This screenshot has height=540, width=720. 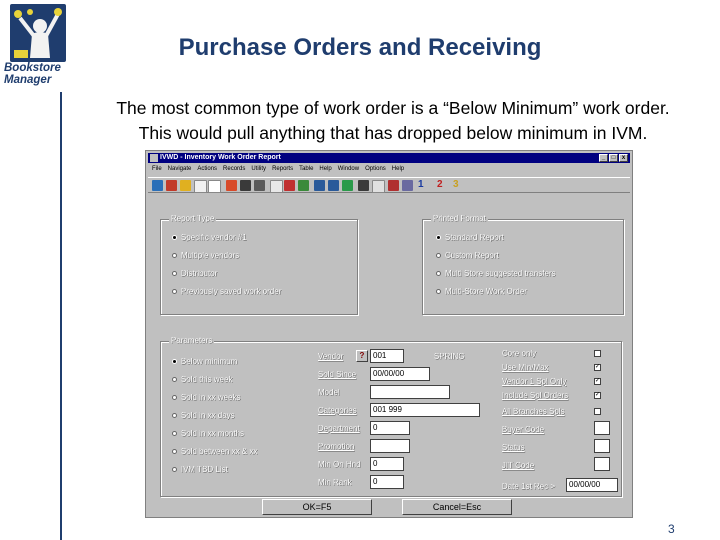 What do you see at coordinates (331, 356) in the screenshot?
I see `vendor-label: Vendor` at bounding box center [331, 356].